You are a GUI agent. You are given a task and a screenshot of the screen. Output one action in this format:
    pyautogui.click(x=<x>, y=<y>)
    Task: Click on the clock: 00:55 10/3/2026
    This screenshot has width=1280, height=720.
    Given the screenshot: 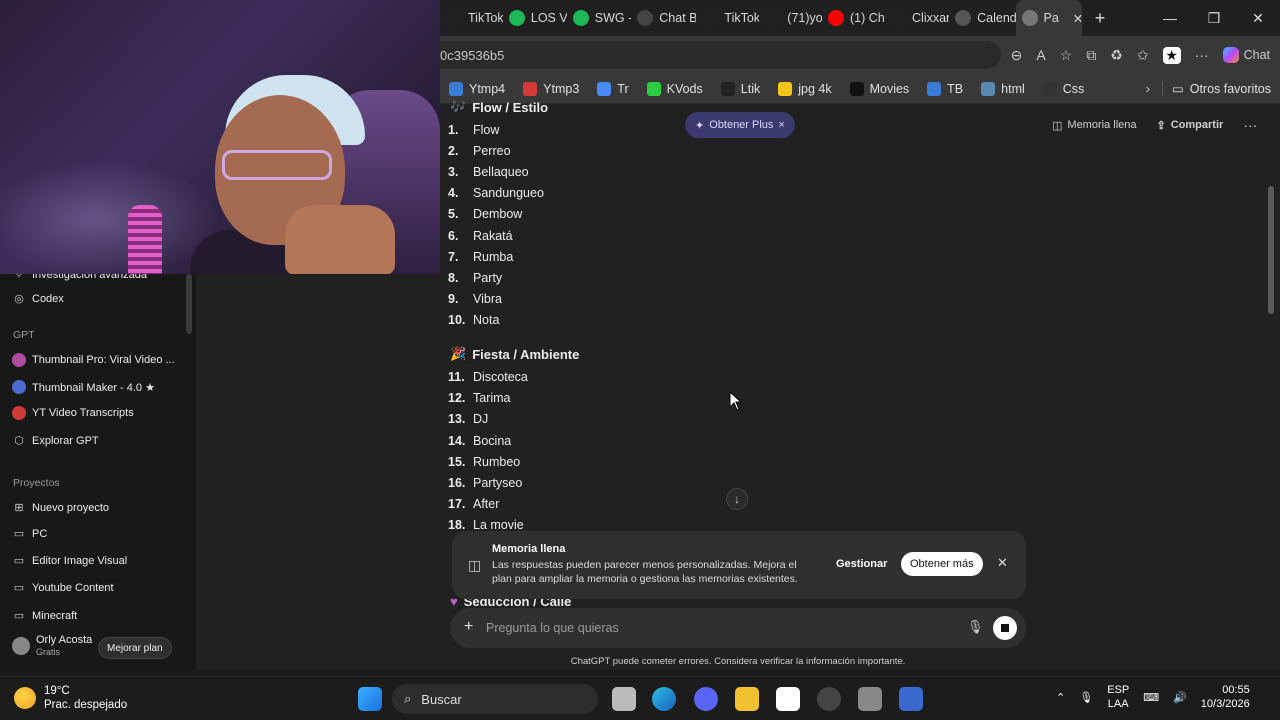 What is the action you would take?
    pyautogui.click(x=1225, y=697)
    